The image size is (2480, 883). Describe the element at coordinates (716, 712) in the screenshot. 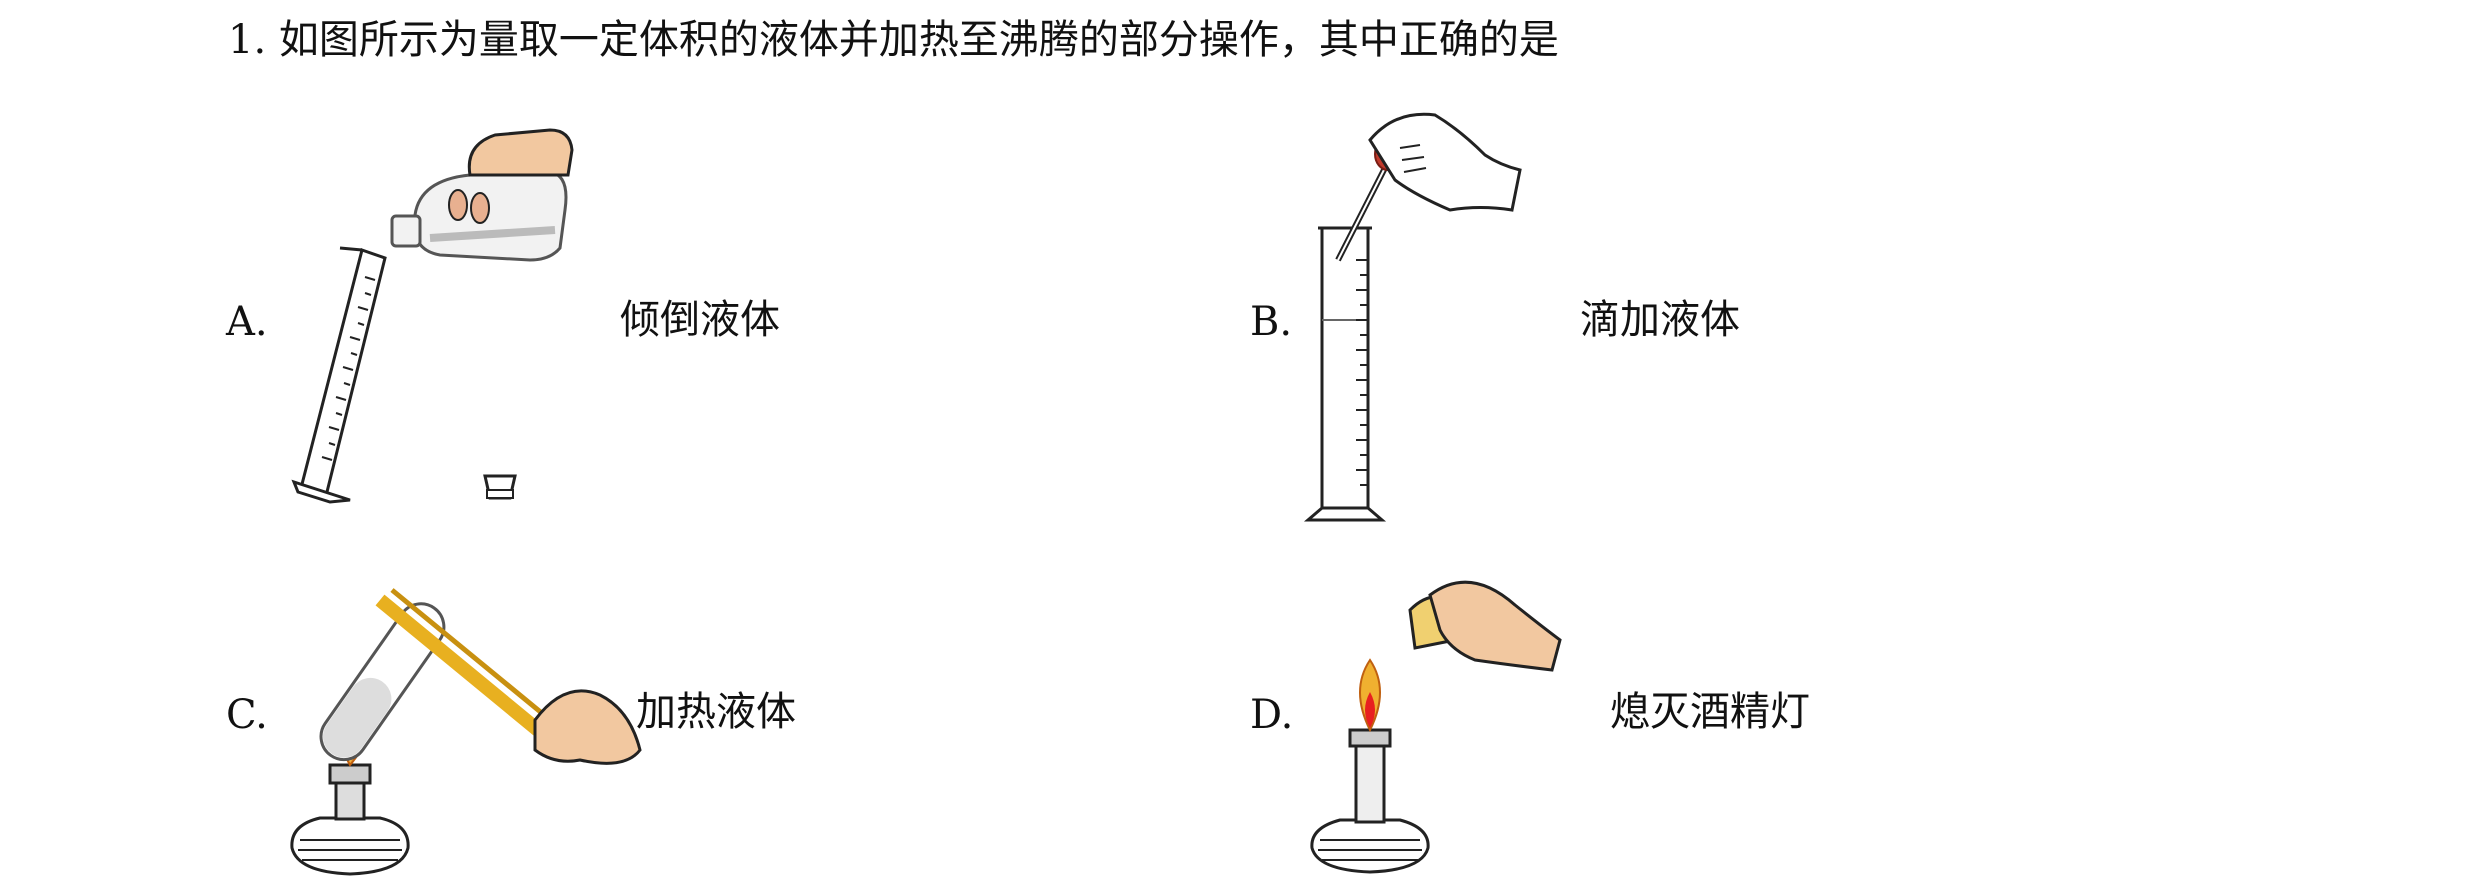

I see `option-c-text: 加热液体` at that location.